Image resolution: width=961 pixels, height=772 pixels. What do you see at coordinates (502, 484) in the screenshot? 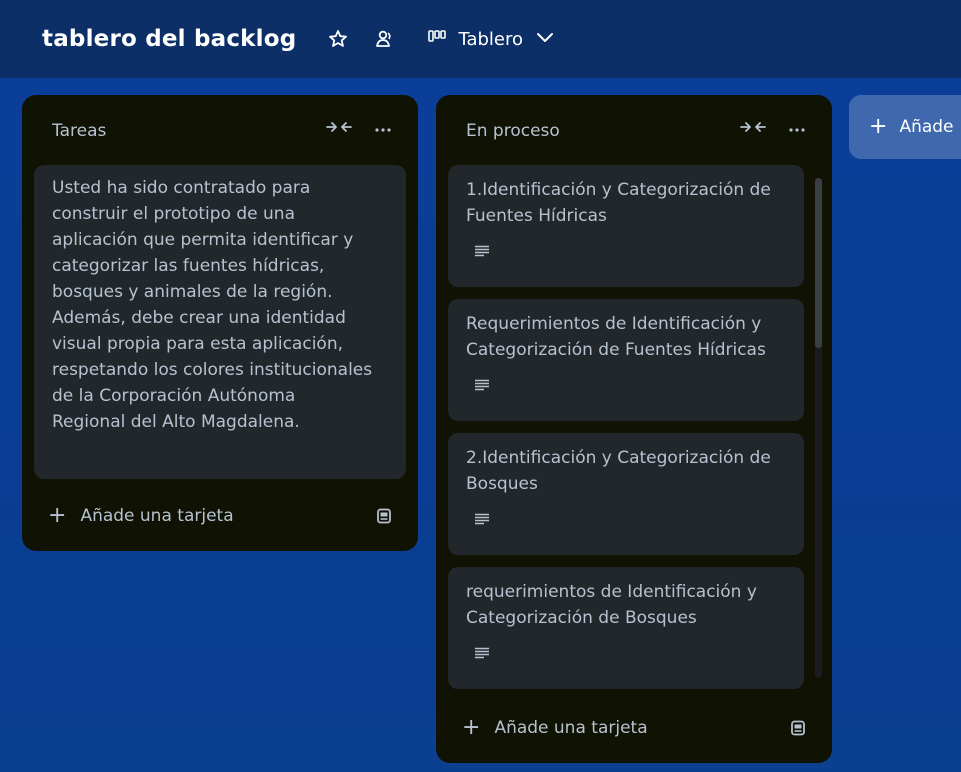
I see `card-title-line: Bosques` at bounding box center [502, 484].